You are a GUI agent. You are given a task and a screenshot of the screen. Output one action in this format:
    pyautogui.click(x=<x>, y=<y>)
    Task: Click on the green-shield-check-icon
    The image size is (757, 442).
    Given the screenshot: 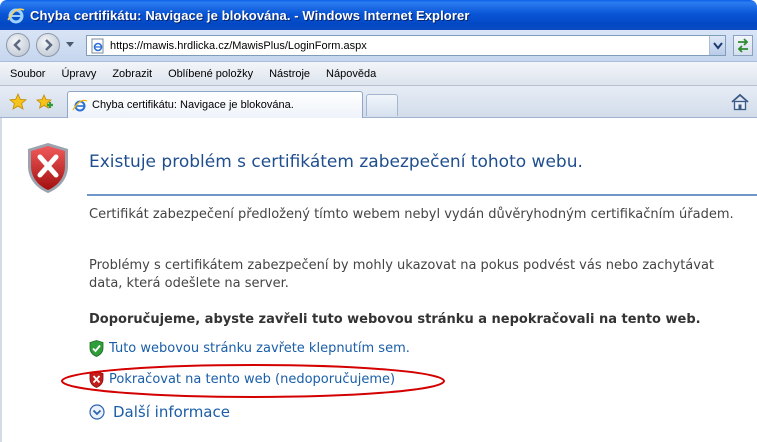 What is the action you would take?
    pyautogui.click(x=96, y=348)
    